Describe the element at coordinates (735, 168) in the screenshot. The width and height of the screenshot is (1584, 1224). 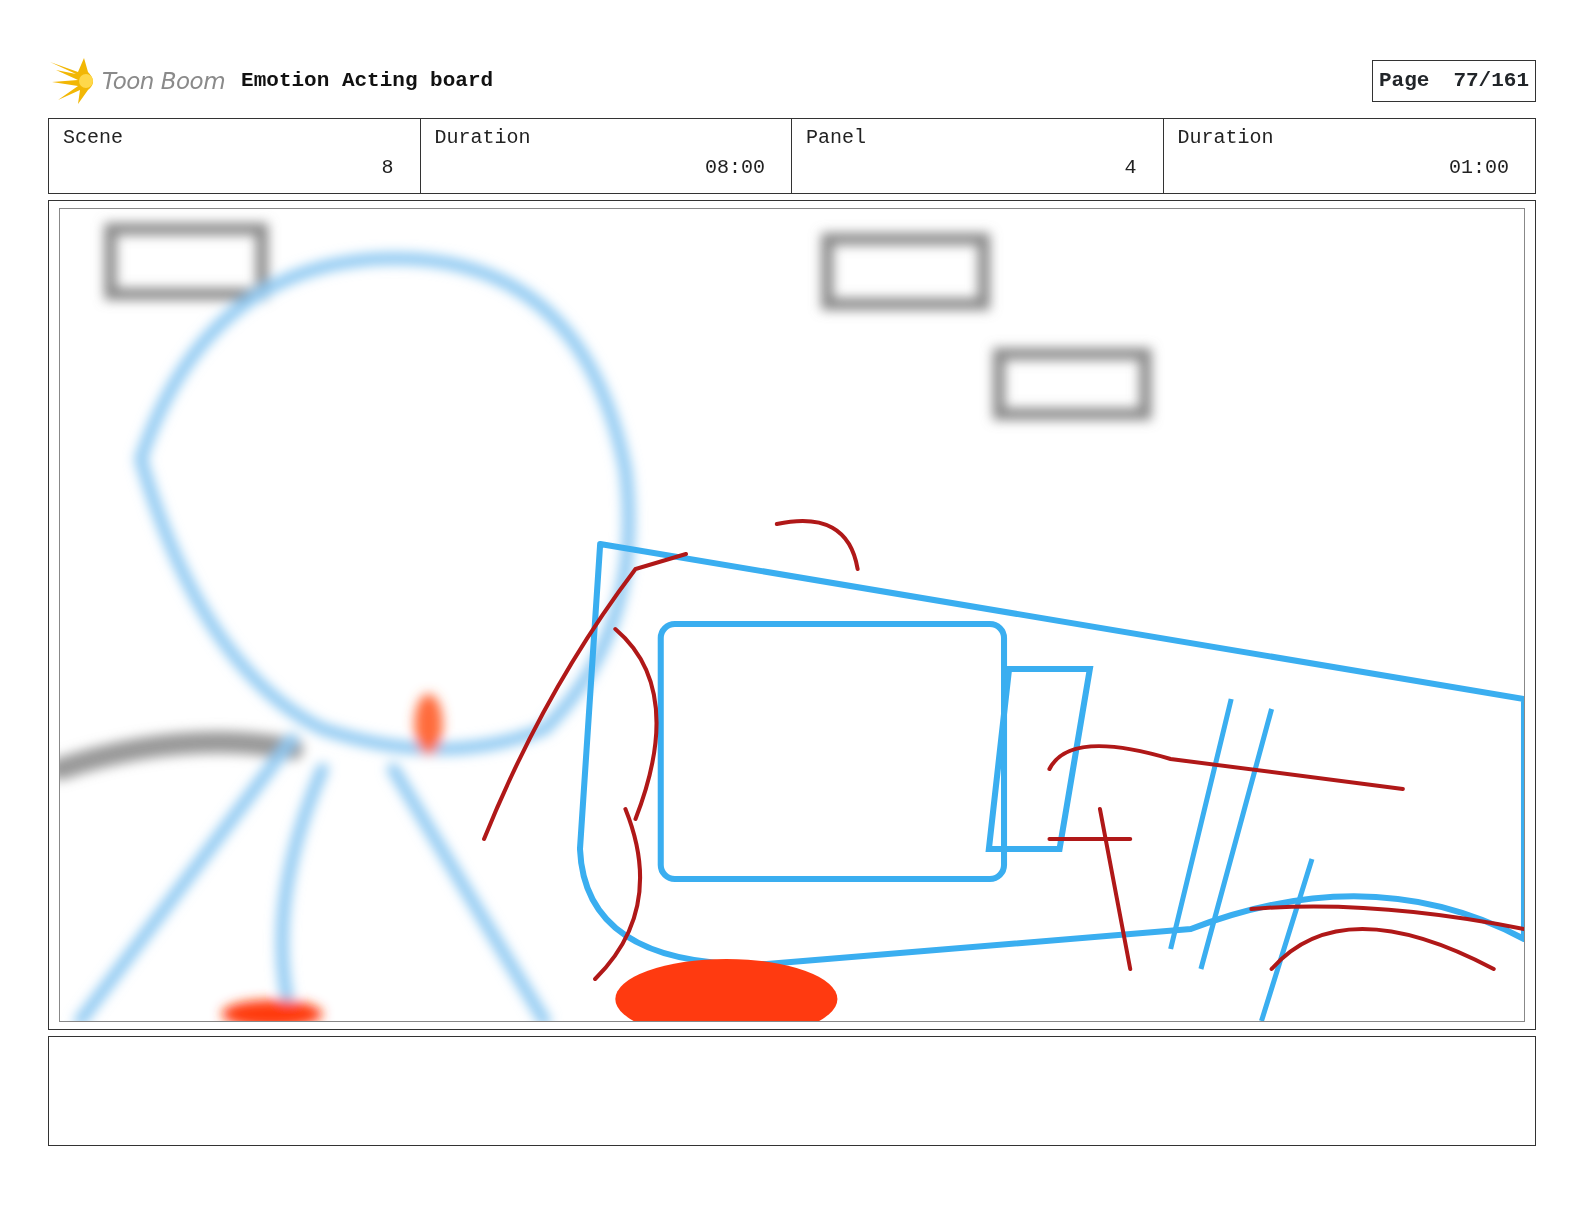
I see `field-value: 08:00` at that location.